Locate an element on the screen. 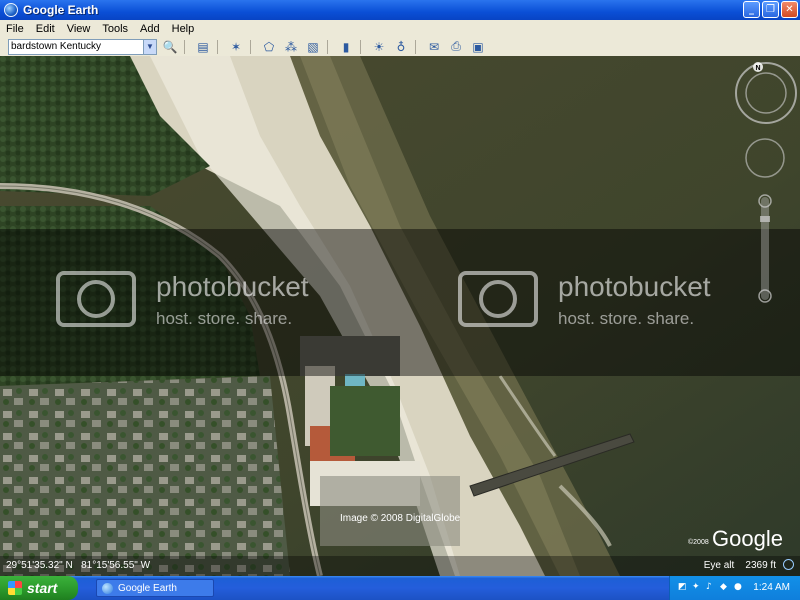 The image size is (800, 600). tray-security-icon: ◆ is located at coordinates (725, 587).